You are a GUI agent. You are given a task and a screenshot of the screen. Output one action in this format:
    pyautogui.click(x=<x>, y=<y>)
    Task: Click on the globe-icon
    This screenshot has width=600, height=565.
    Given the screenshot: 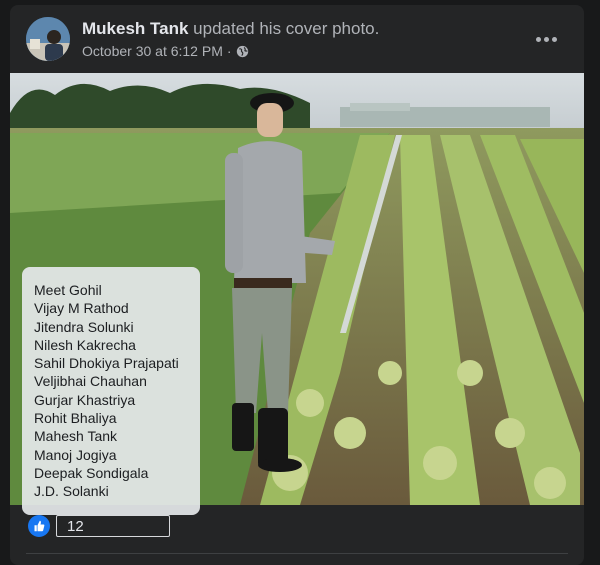 What is the action you would take?
    pyautogui.click(x=242, y=51)
    